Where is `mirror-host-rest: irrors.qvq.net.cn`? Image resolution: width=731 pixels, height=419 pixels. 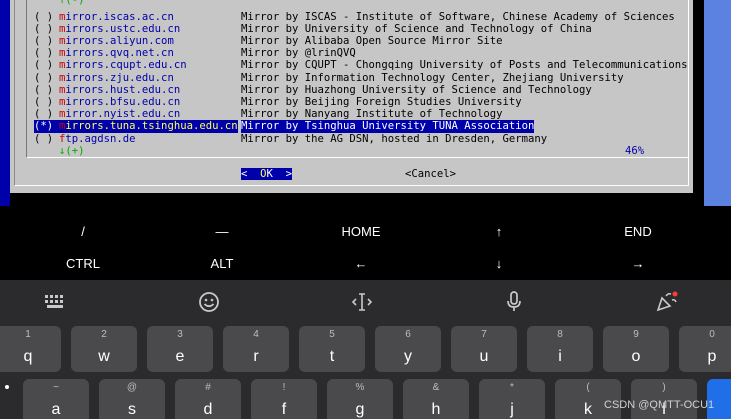 mirror-host-rest: irrors.qvq.net.cn is located at coordinates (119, 53).